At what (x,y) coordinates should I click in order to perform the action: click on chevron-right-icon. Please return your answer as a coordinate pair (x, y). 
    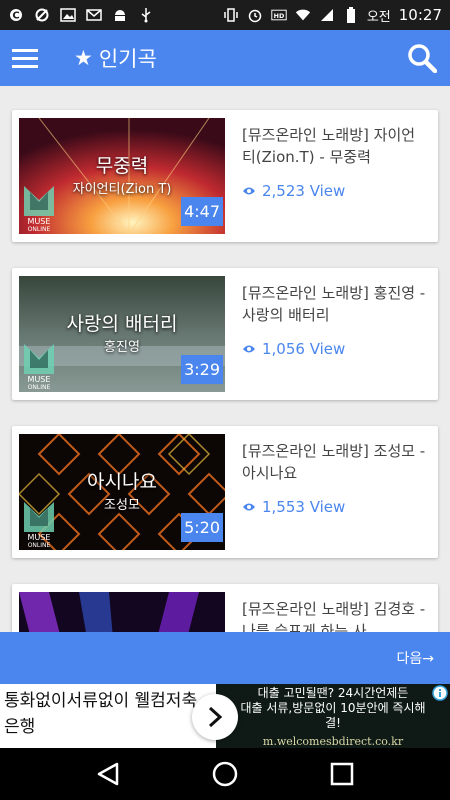
    Looking at the image, I should click on (215, 717).